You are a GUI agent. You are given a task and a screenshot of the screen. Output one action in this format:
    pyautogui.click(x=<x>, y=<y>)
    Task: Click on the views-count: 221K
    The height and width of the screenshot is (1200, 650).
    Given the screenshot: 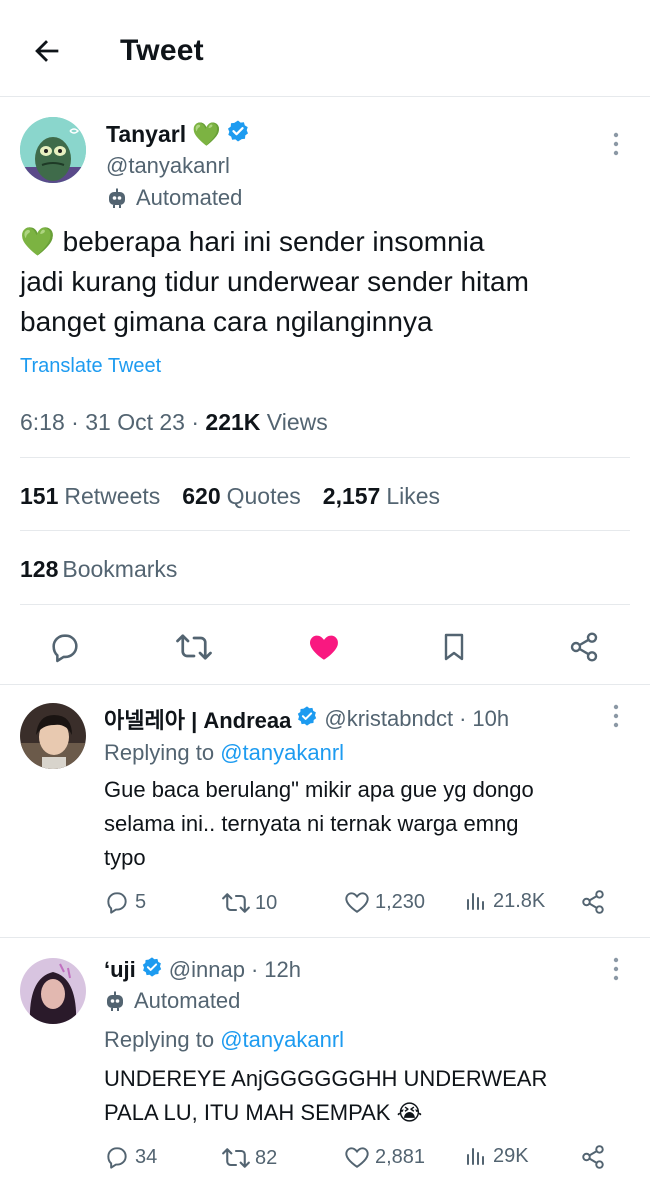 What is the action you would take?
    pyautogui.click(x=233, y=422)
    